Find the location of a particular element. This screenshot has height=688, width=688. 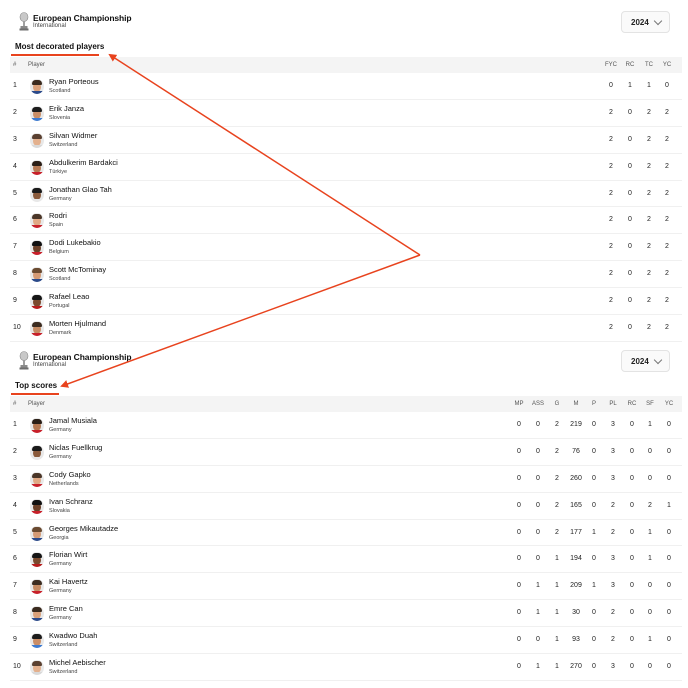

table-row: 6 Florian Wirt Germany 0 0 1 194 0 3 0 1 0 is located at coordinates (346, 560).